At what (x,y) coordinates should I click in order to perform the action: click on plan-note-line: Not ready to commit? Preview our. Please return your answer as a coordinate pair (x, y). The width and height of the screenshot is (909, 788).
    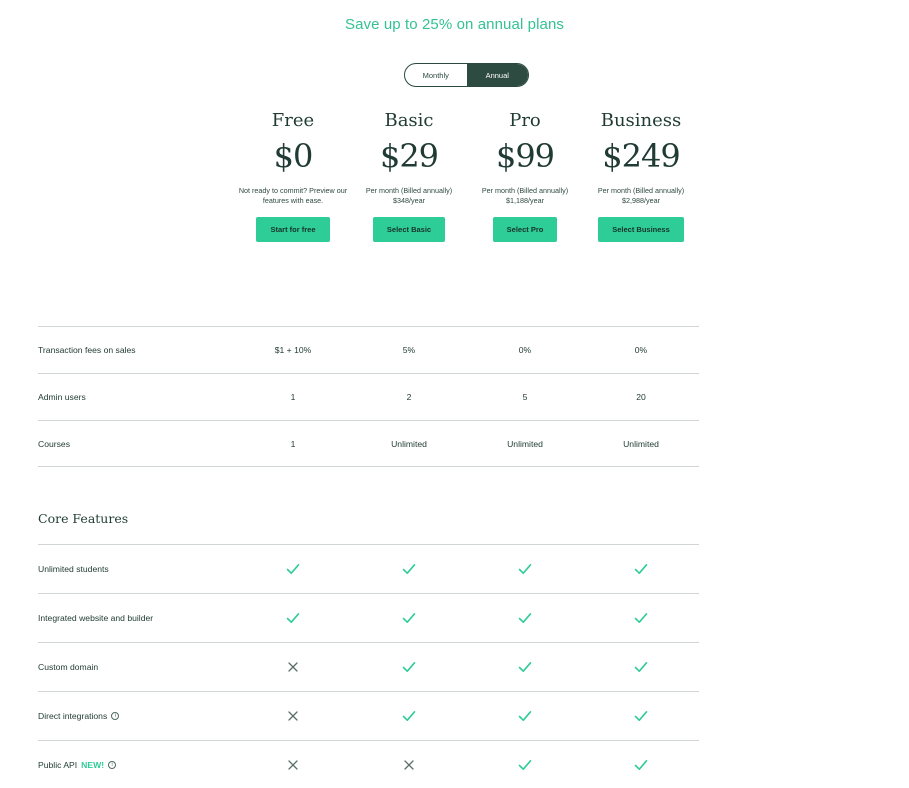
    Looking at the image, I should click on (293, 190).